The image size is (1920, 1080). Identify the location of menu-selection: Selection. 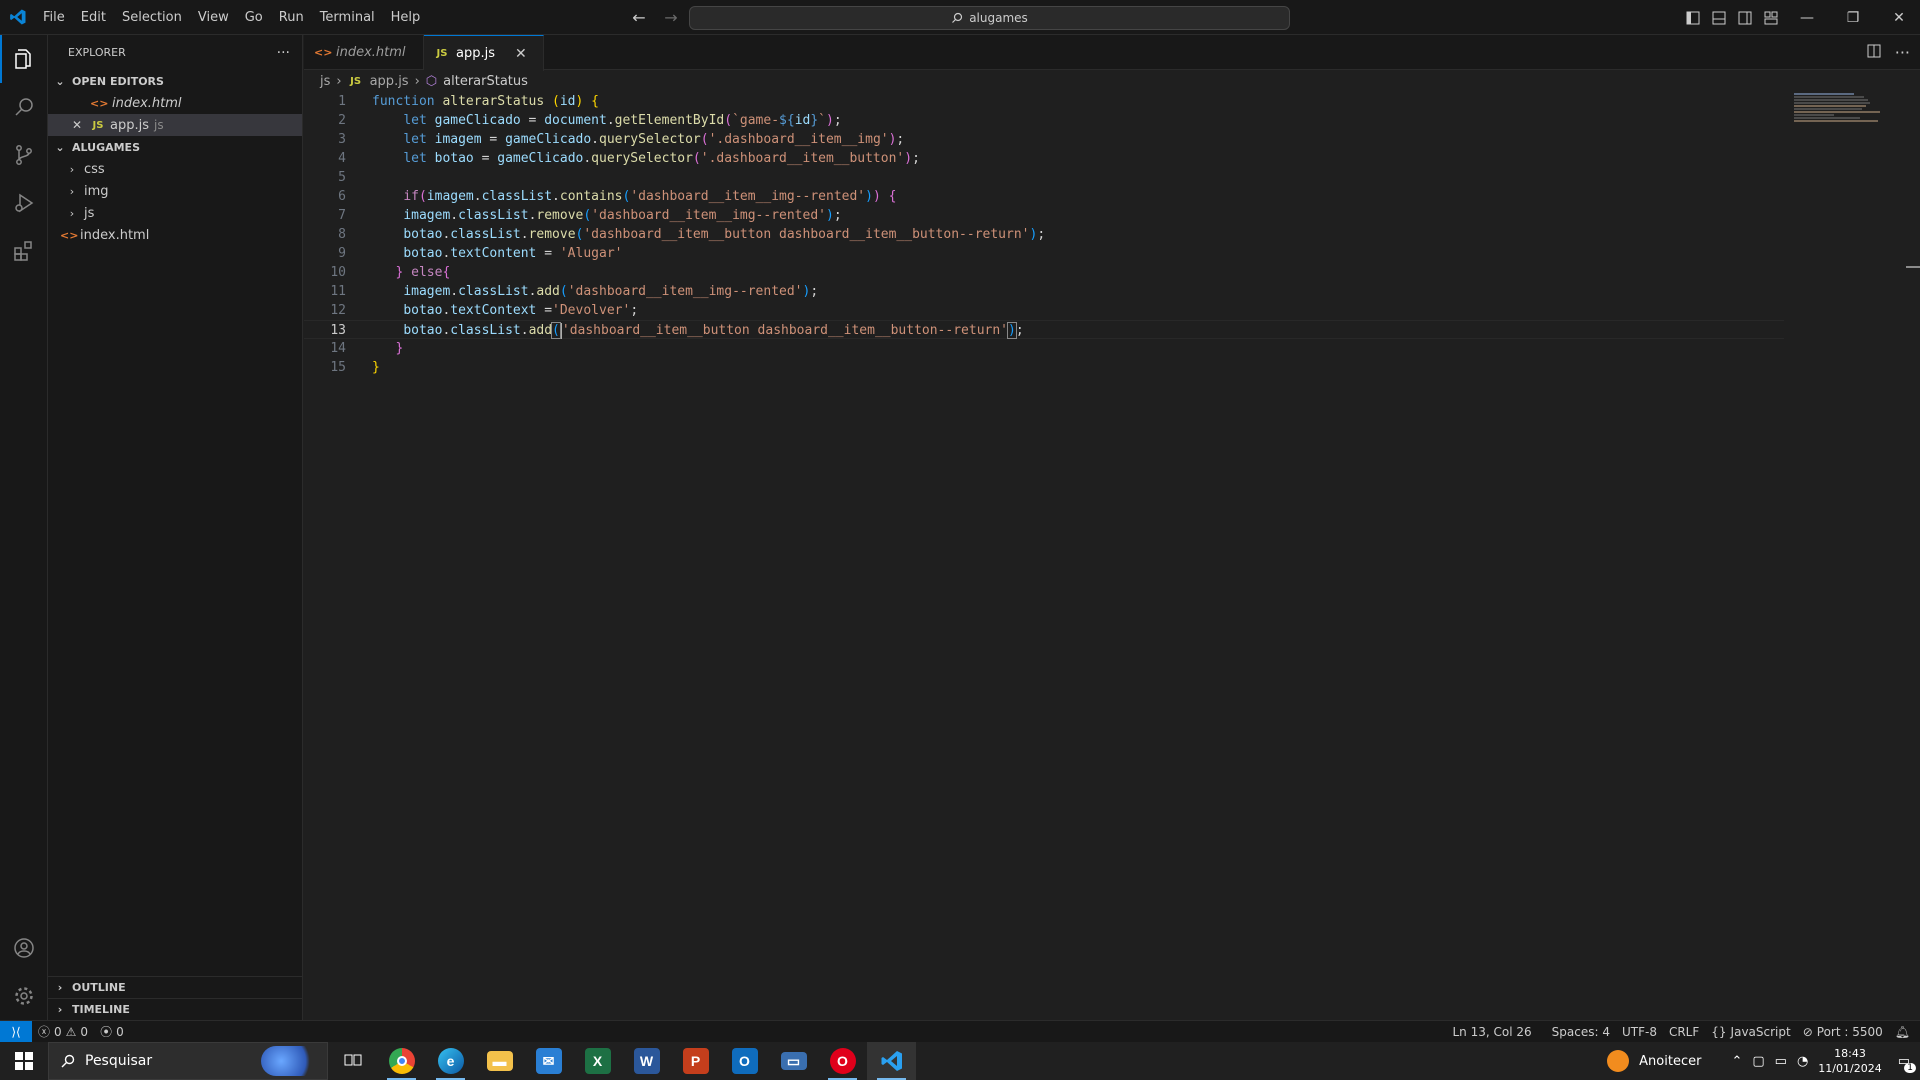
(152, 17).